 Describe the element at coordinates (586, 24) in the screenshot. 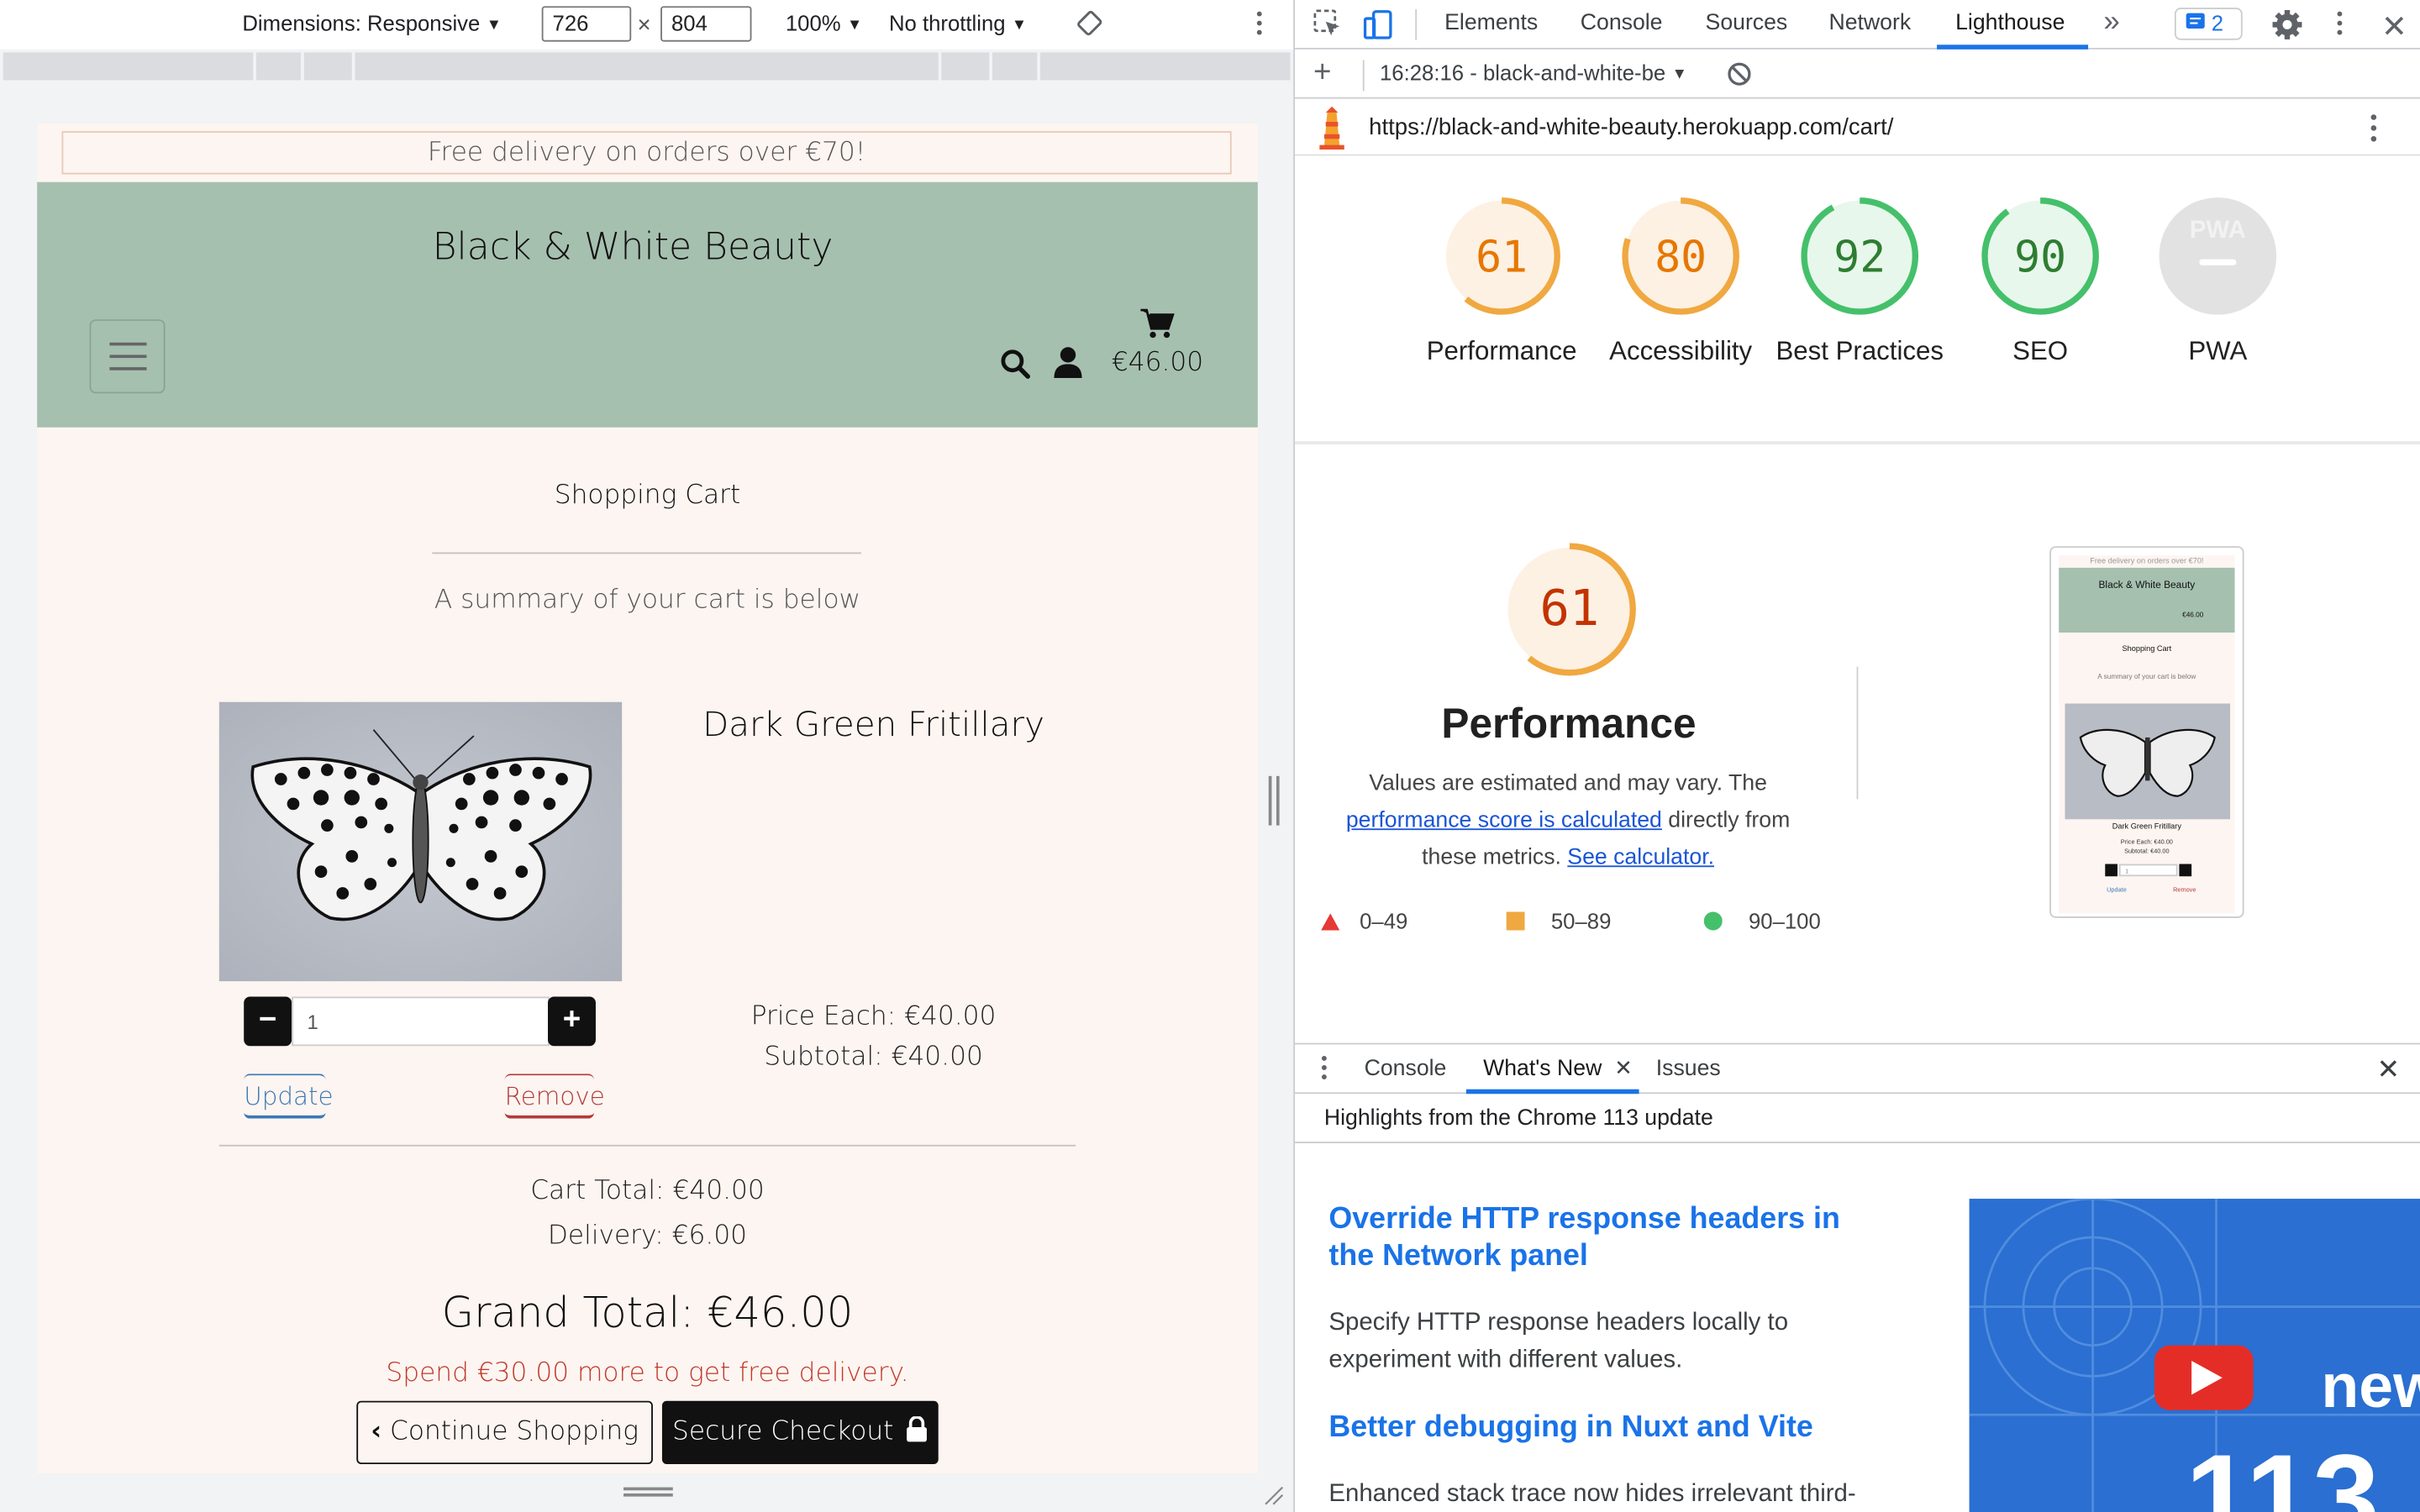

I see `width-input: 726` at that location.